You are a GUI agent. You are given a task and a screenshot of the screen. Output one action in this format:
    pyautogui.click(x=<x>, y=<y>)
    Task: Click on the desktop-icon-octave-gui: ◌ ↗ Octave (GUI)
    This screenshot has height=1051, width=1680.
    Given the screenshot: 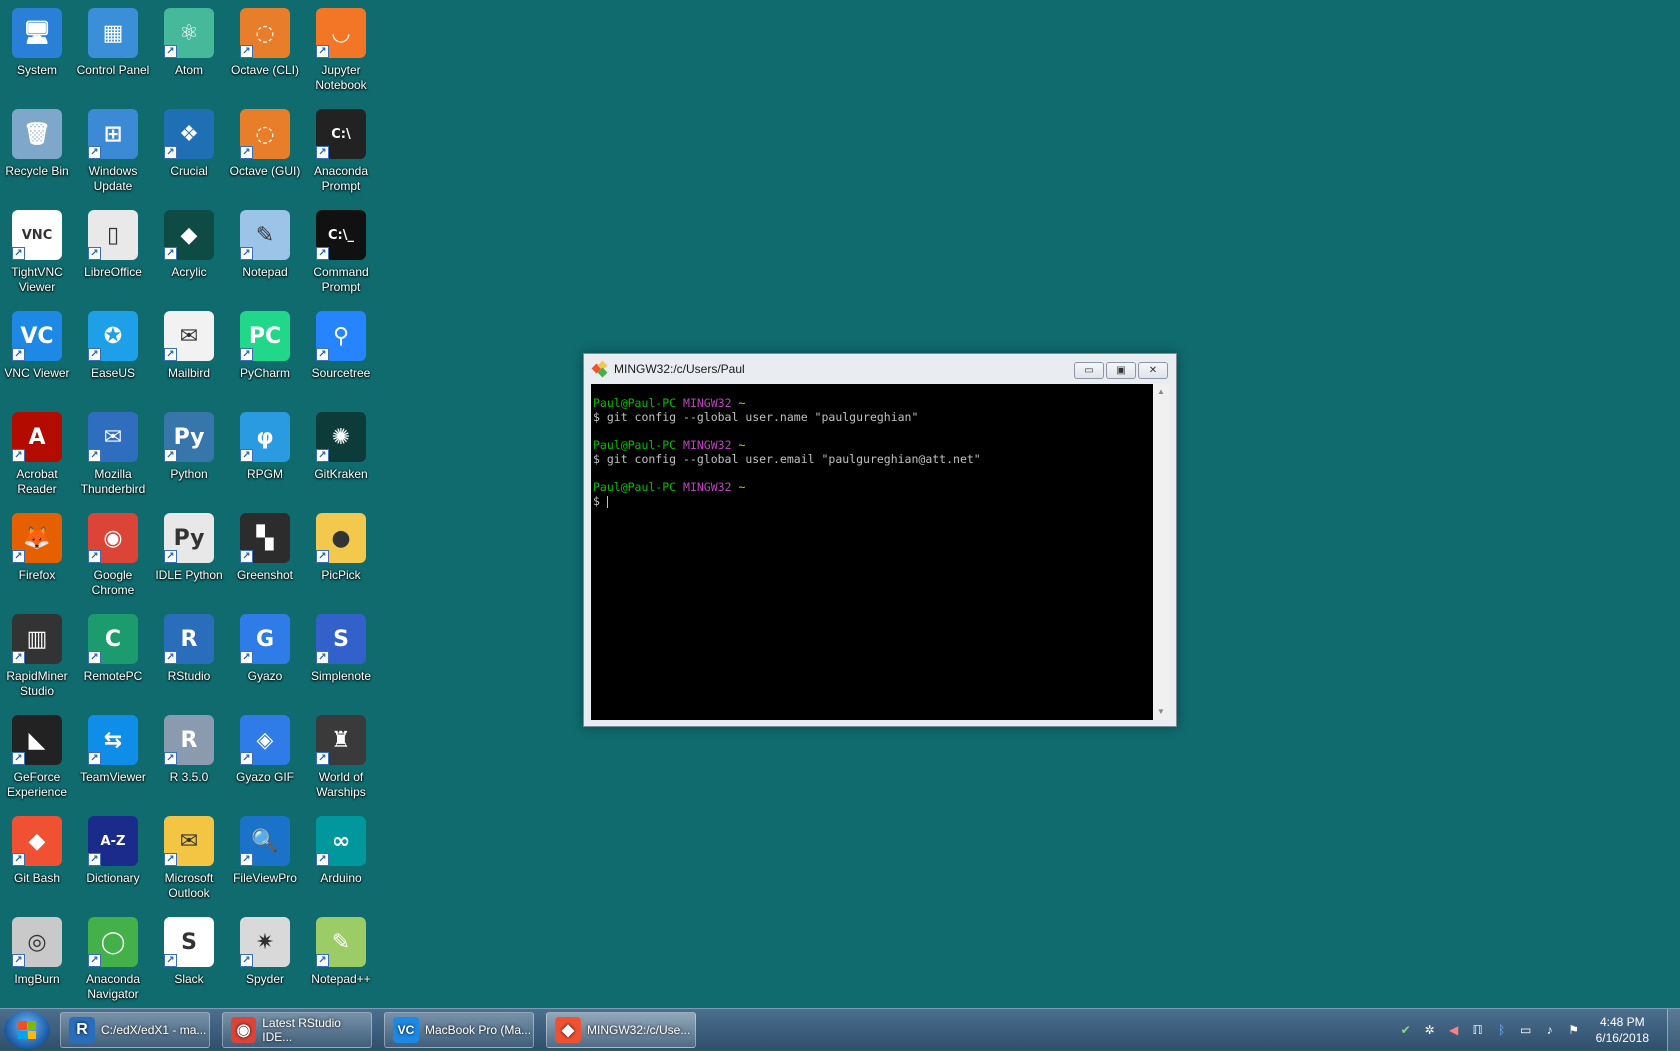 What is the action you would take?
    pyautogui.click(x=265, y=151)
    